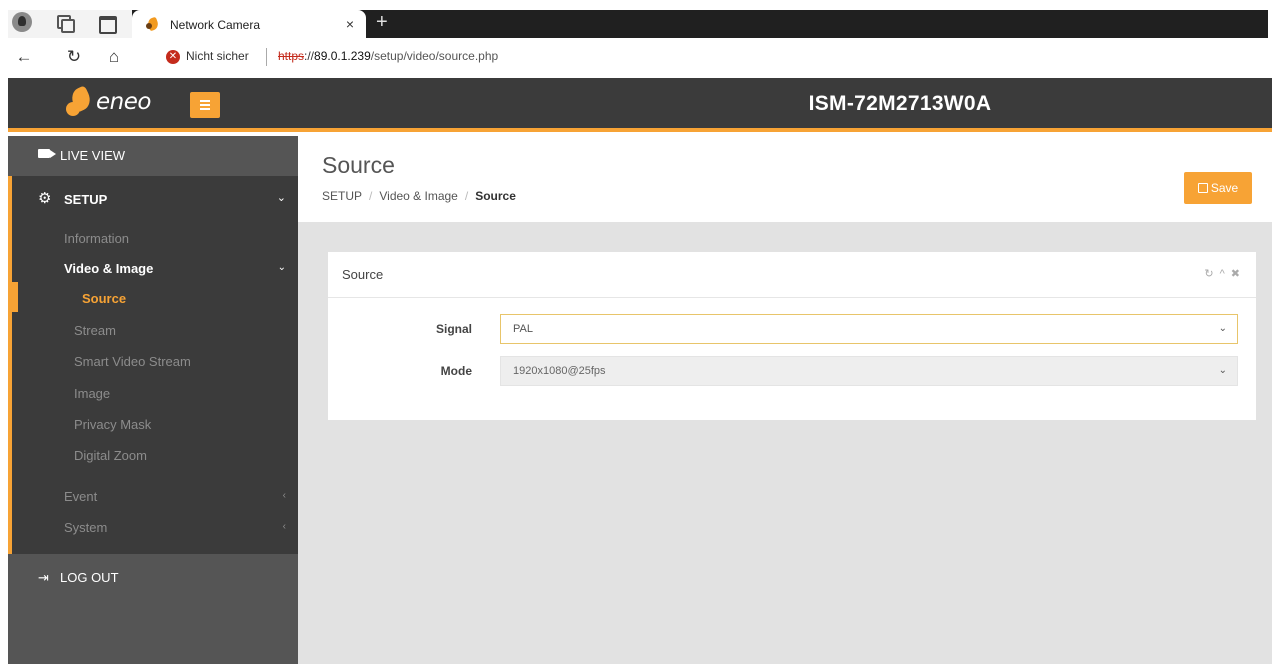 This screenshot has height=664, width=1272. What do you see at coordinates (89, 577) in the screenshot?
I see `sidebar-item-label: LOG OUT` at bounding box center [89, 577].